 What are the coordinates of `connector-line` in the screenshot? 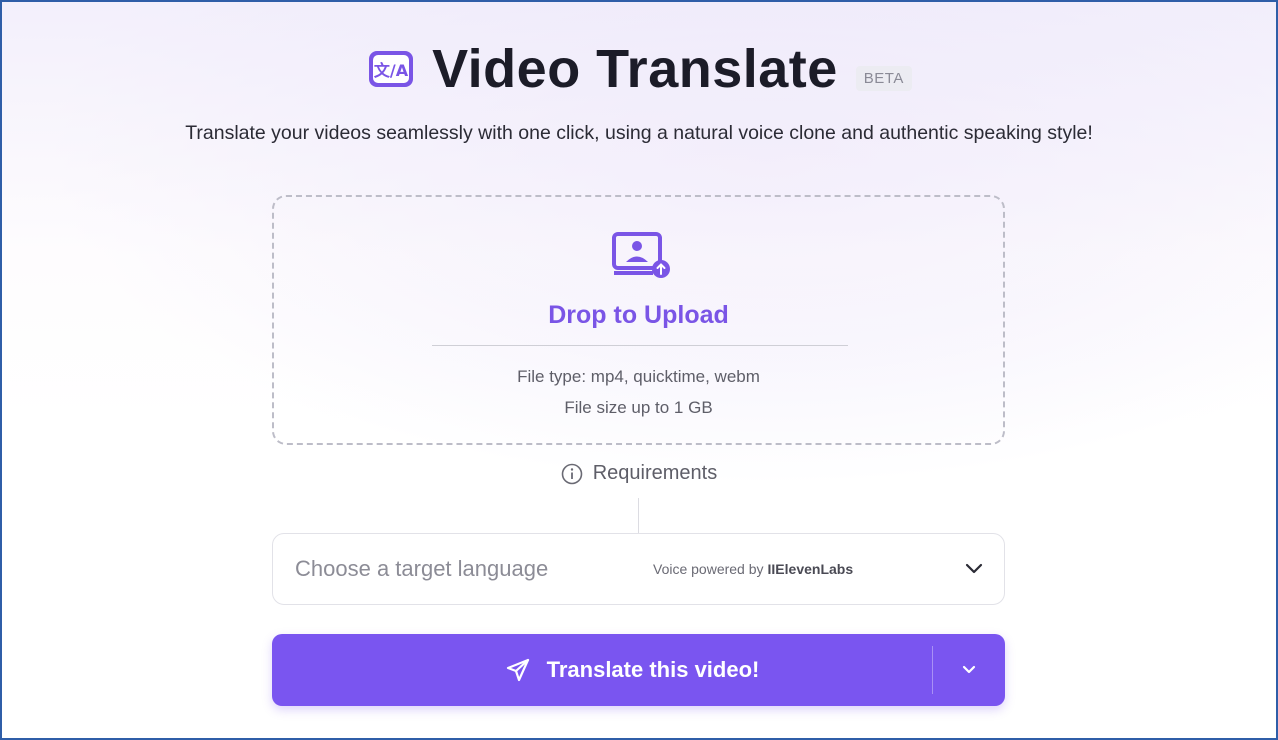 It's located at (638, 516).